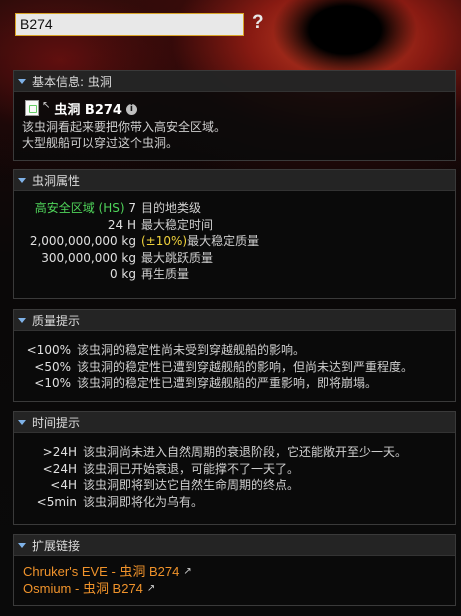 The height and width of the screenshot is (616, 461). Describe the element at coordinates (83, 589) in the screenshot. I see `osmium-link: Osmium - 虫洞 B274` at that location.